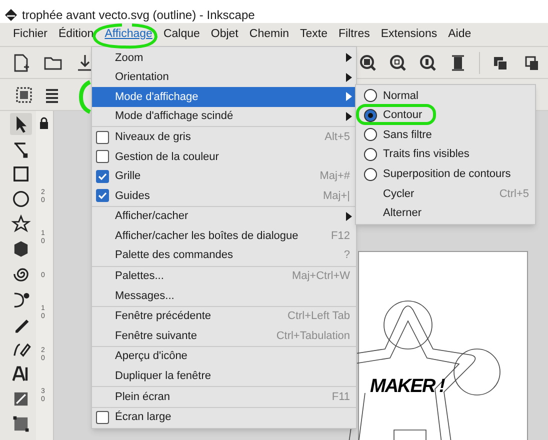 The image size is (548, 440). What do you see at coordinates (224, 176) in the screenshot?
I see `menu-item: Grille Maj+#` at bounding box center [224, 176].